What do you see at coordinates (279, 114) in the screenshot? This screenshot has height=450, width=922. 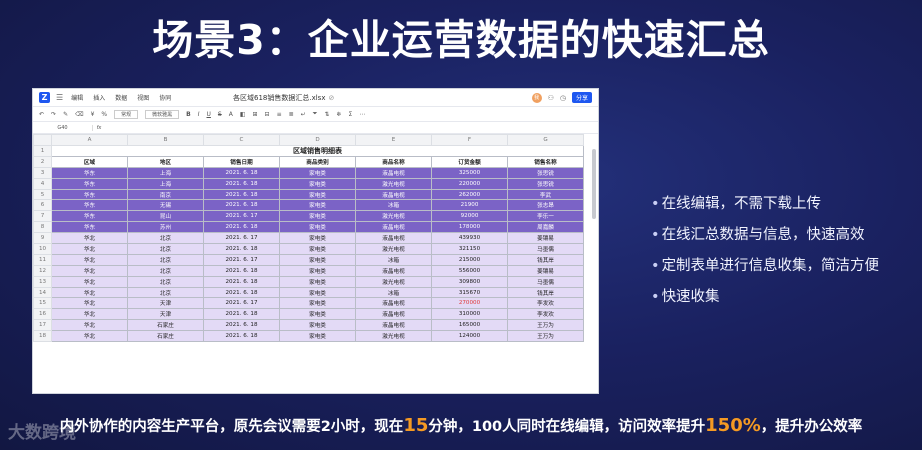 I see `align-left-icon: ≡` at bounding box center [279, 114].